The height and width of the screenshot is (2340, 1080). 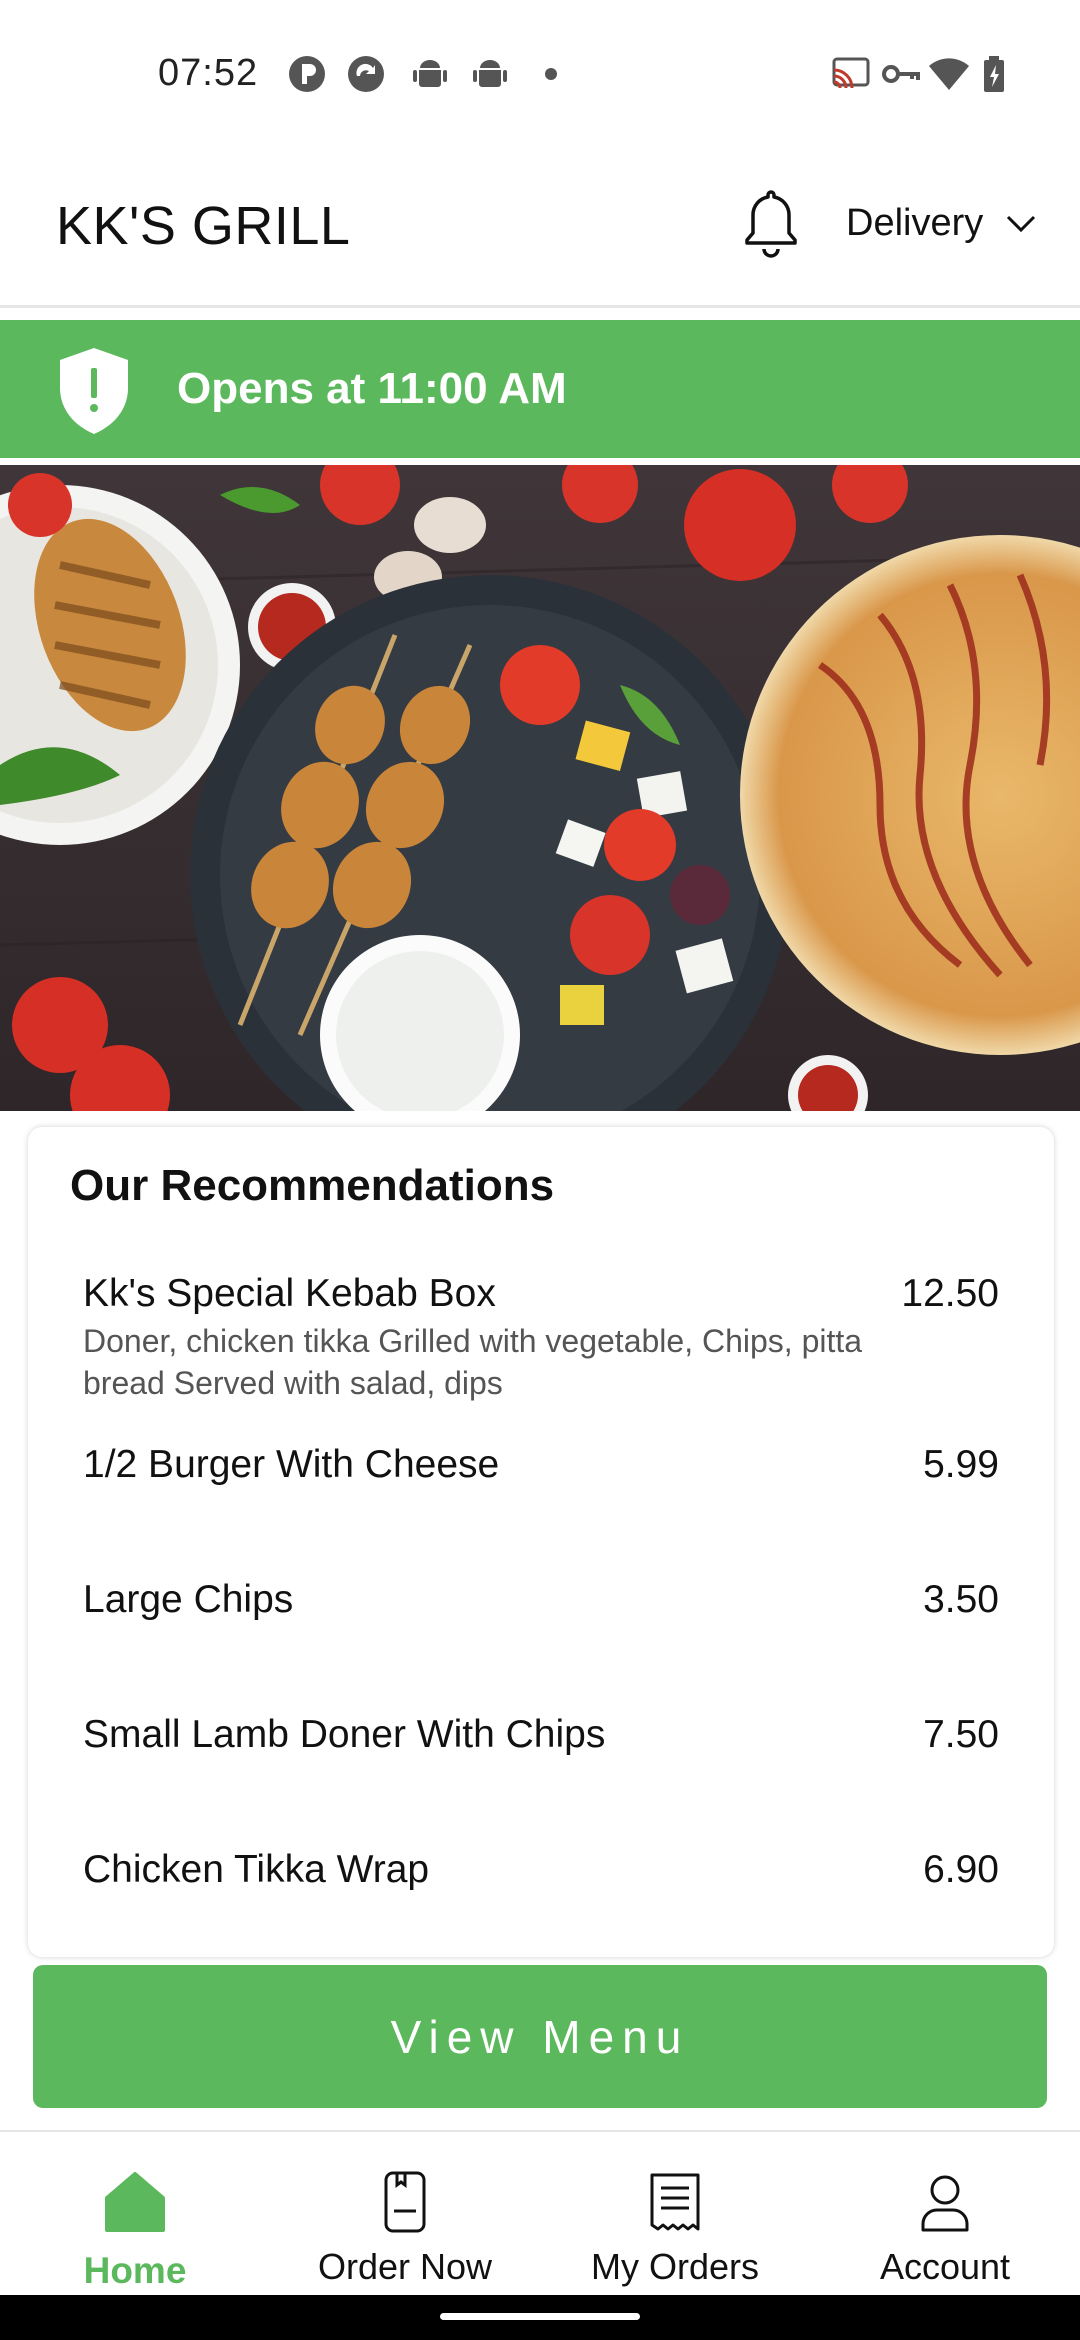 What do you see at coordinates (540, 229) in the screenshot?
I see `app-header: KK'S GRILL Delivery` at bounding box center [540, 229].